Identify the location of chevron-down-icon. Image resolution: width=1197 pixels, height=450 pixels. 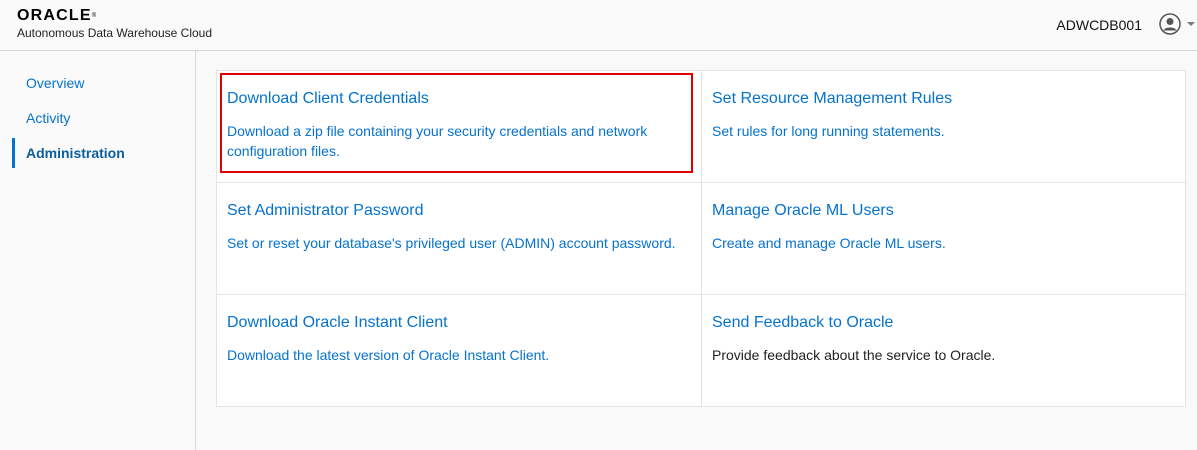
(1191, 24).